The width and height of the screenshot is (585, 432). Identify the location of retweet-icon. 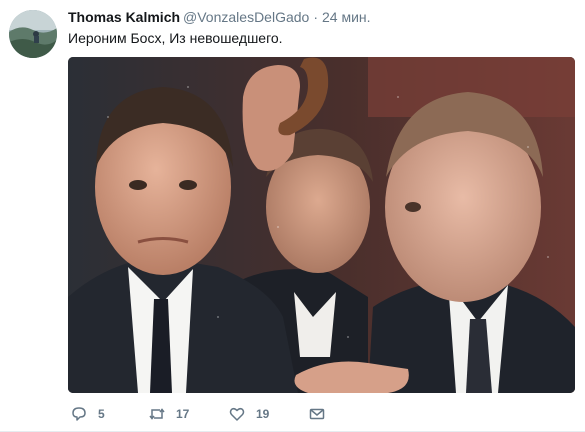
(157, 414).